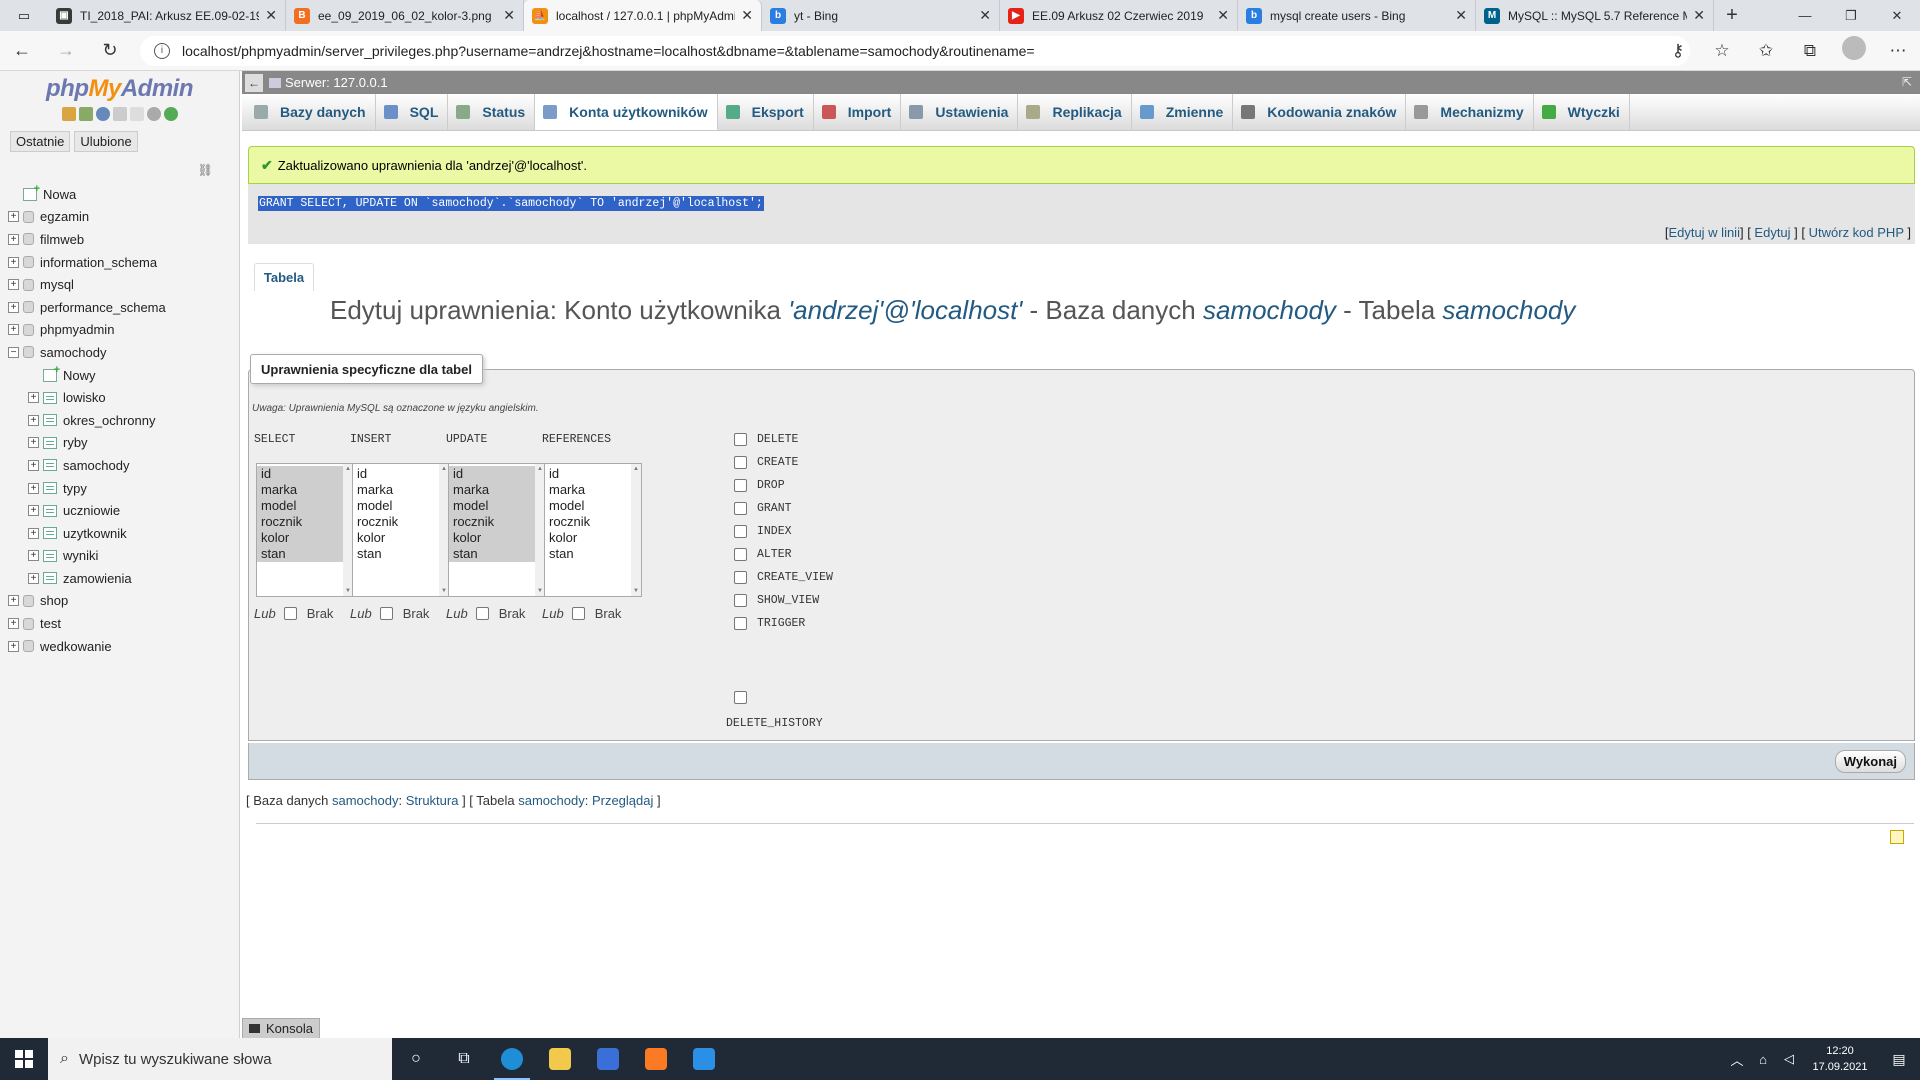 The width and height of the screenshot is (1920, 1080). What do you see at coordinates (91, 510) in the screenshot?
I see `tree-item-label: uczniowie` at bounding box center [91, 510].